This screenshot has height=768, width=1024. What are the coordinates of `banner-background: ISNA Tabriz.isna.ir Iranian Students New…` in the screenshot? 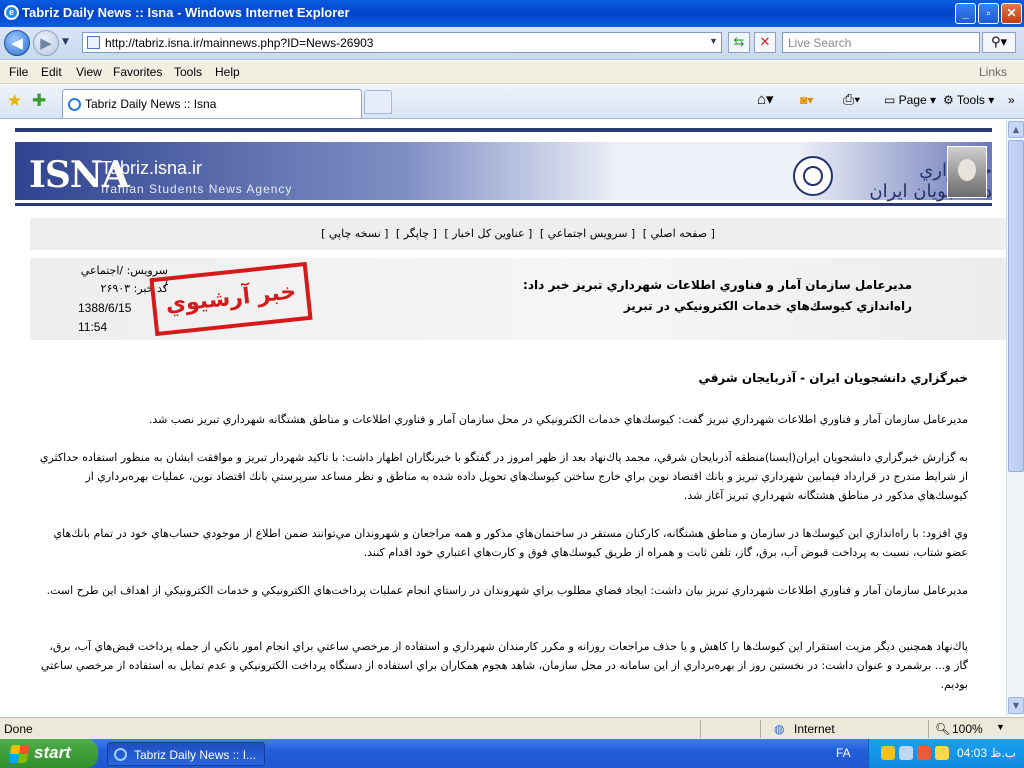 It's located at (503, 172).